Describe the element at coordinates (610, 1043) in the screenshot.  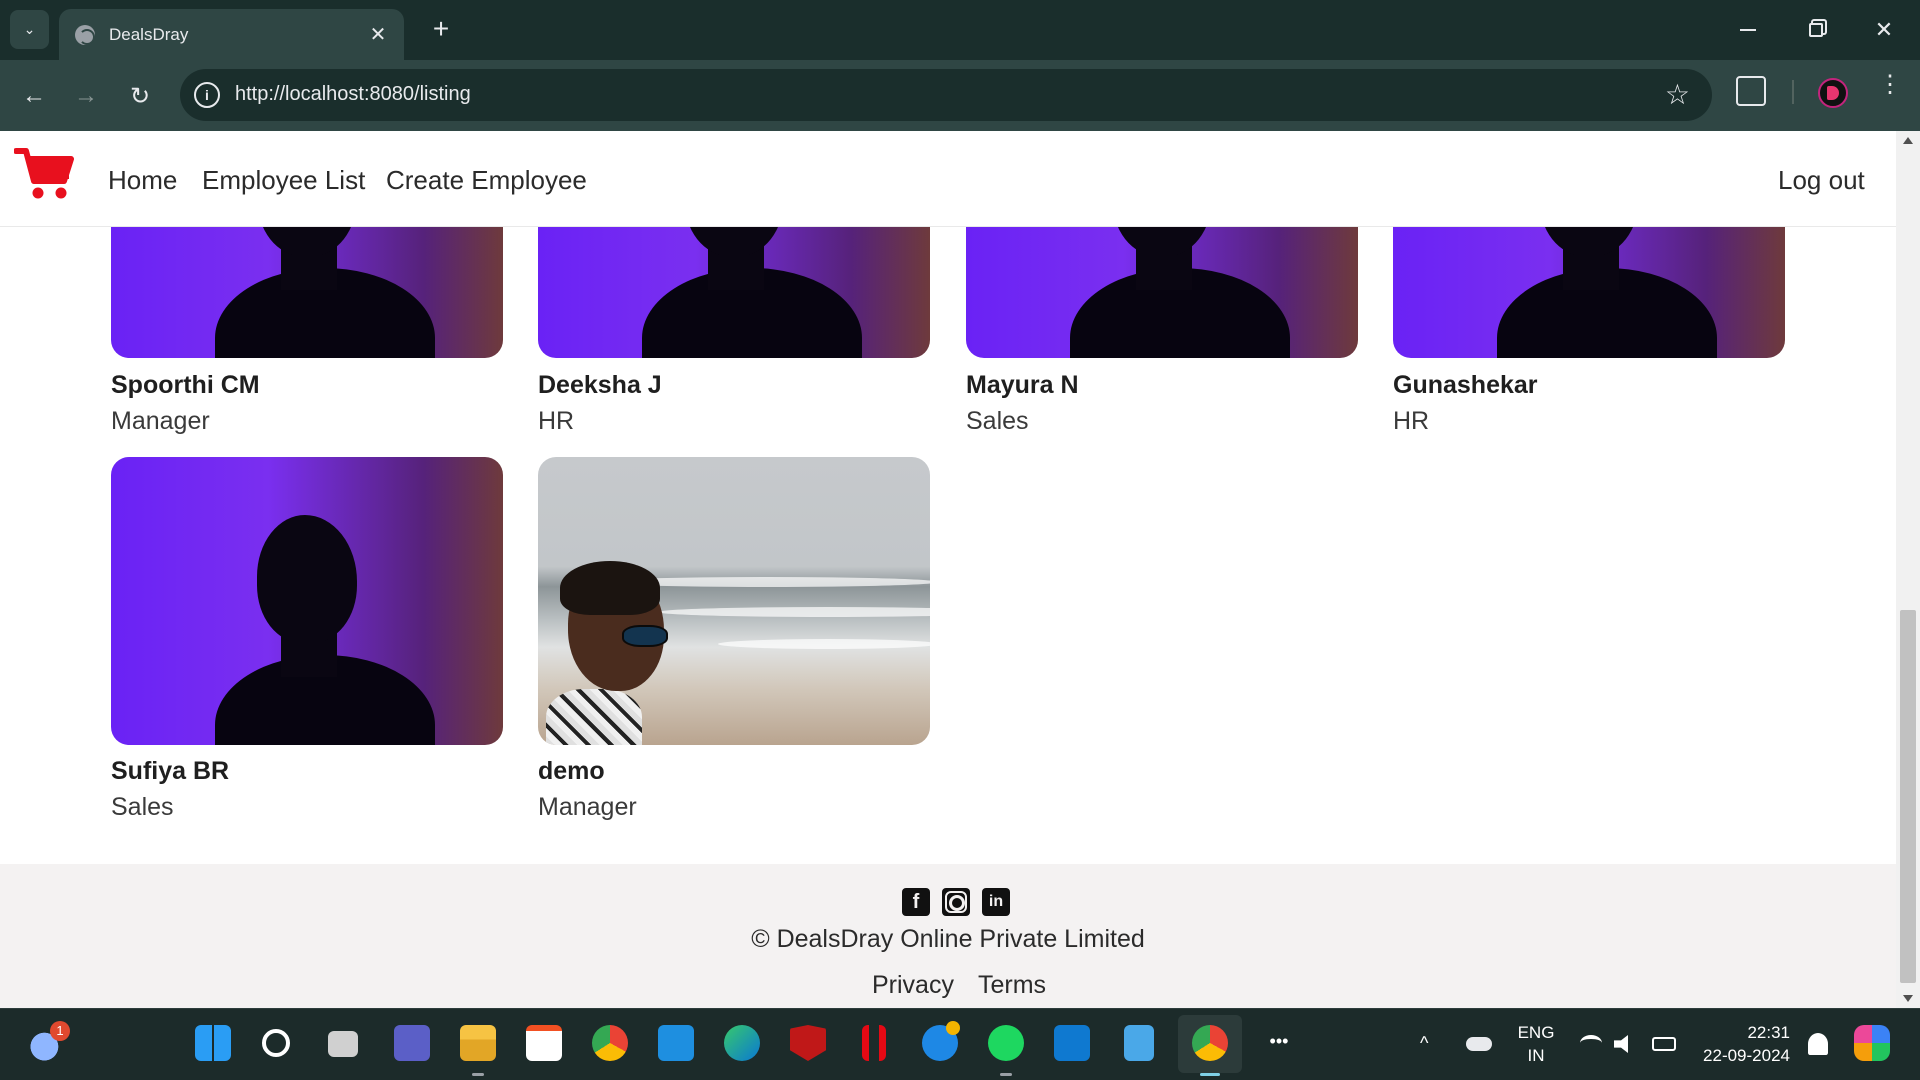
I see `chrome-icon` at that location.